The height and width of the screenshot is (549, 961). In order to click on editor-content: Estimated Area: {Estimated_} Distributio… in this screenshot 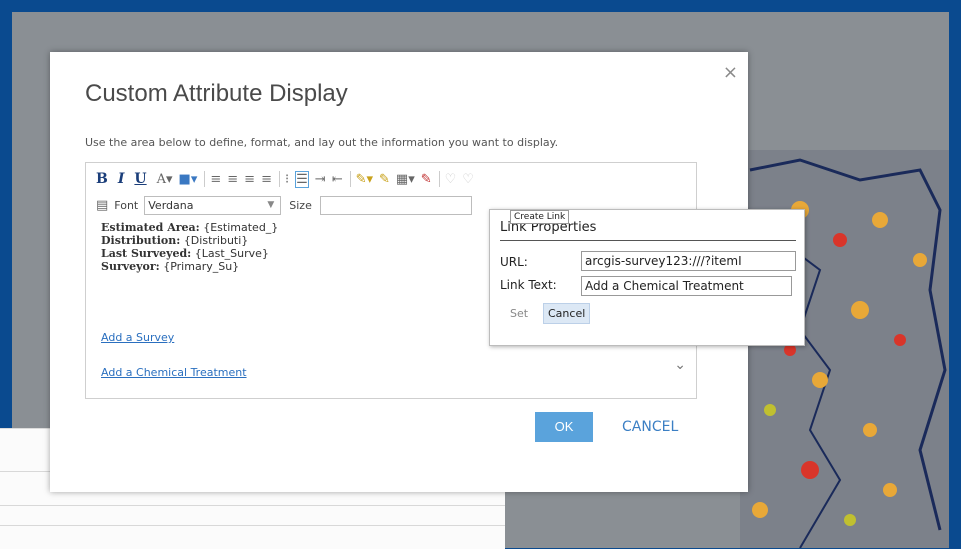, I will do `click(189, 247)`.